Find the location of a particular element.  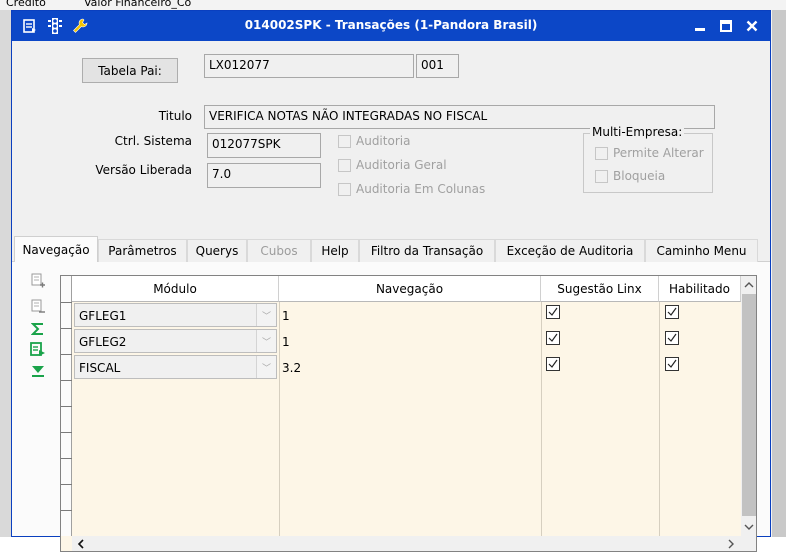

auditoria-colunas-label: Auditoria Em Colunas is located at coordinates (421, 189).